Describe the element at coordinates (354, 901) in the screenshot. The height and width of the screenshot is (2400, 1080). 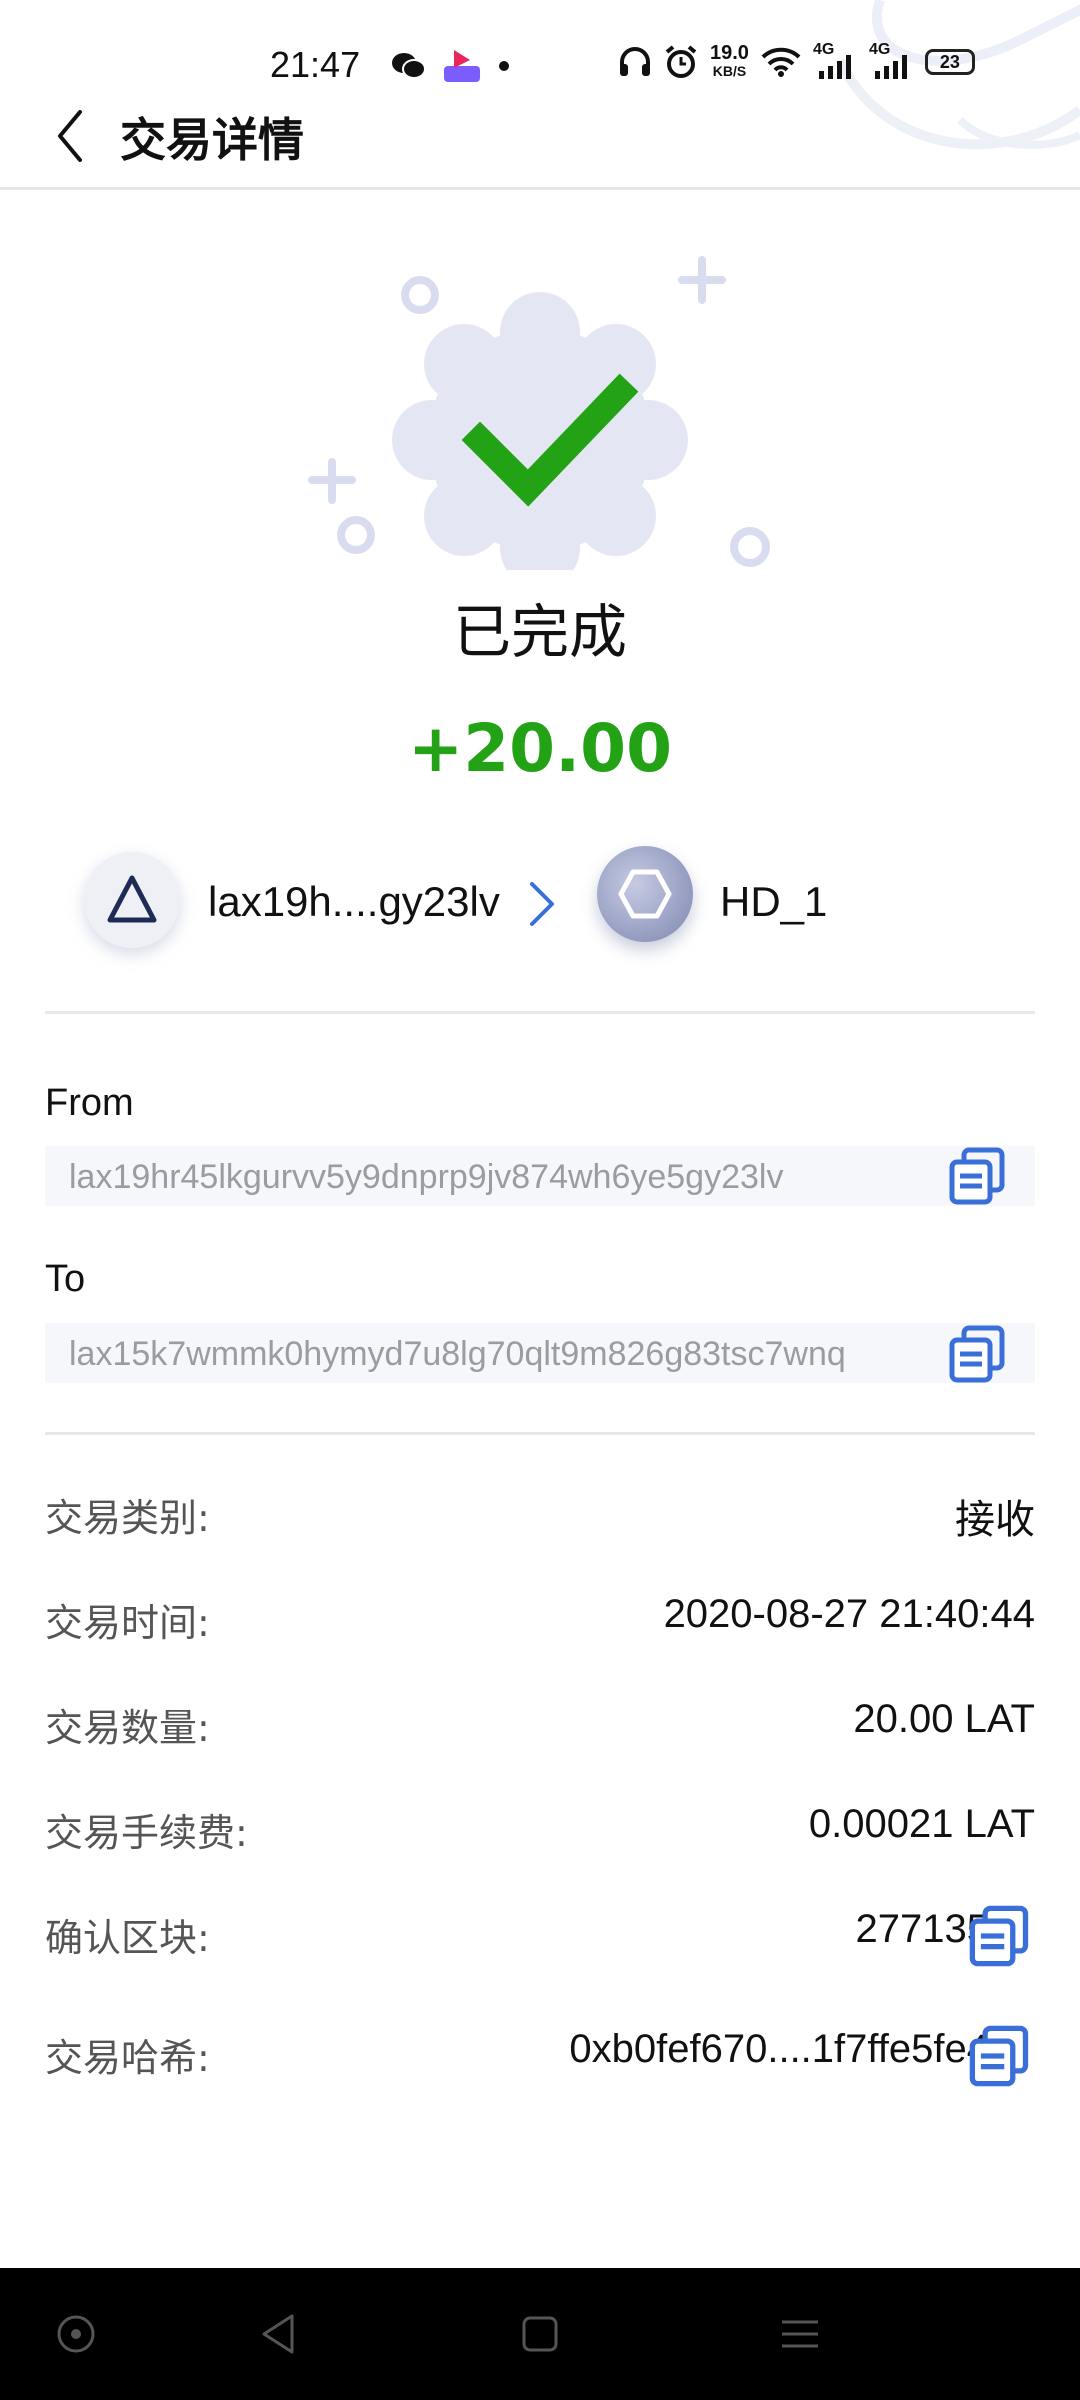
I see `from-wallet-name: lax19h....gy23lv` at that location.